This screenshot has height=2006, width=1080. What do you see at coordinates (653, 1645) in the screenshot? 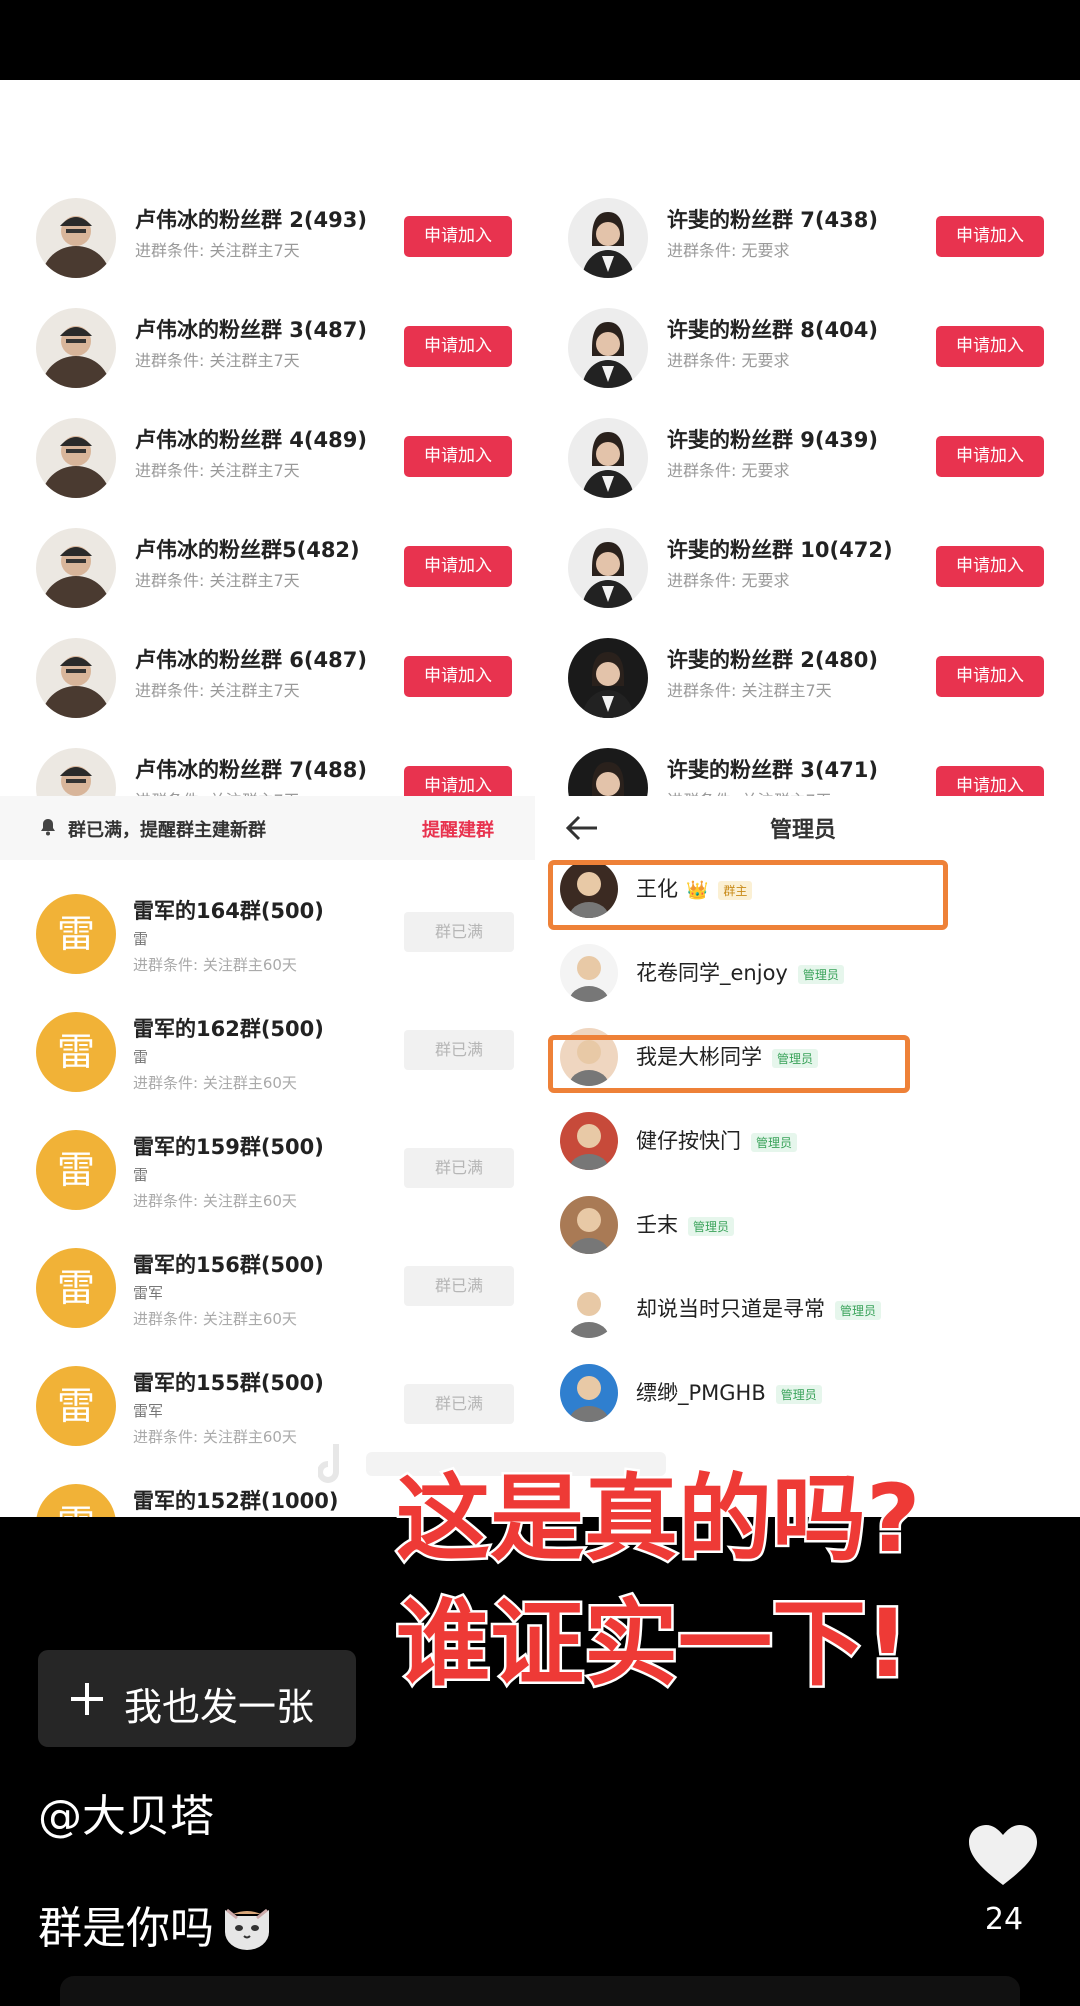
I see `overlay-caption-line2: 谁证实一下!` at bounding box center [653, 1645].